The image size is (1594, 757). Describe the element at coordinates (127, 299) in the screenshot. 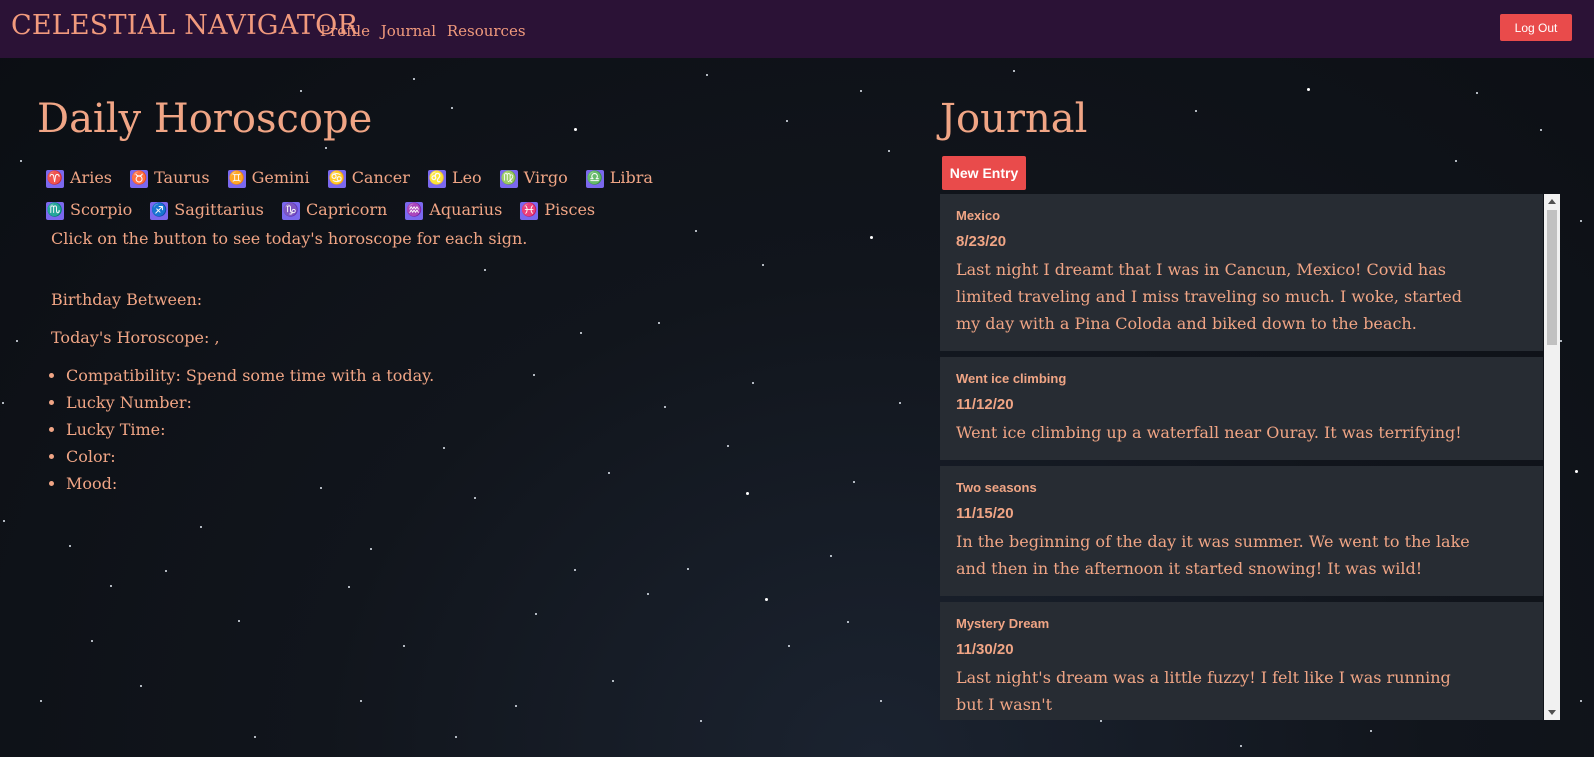

I see `birthday-range: Birthday Between:` at that location.